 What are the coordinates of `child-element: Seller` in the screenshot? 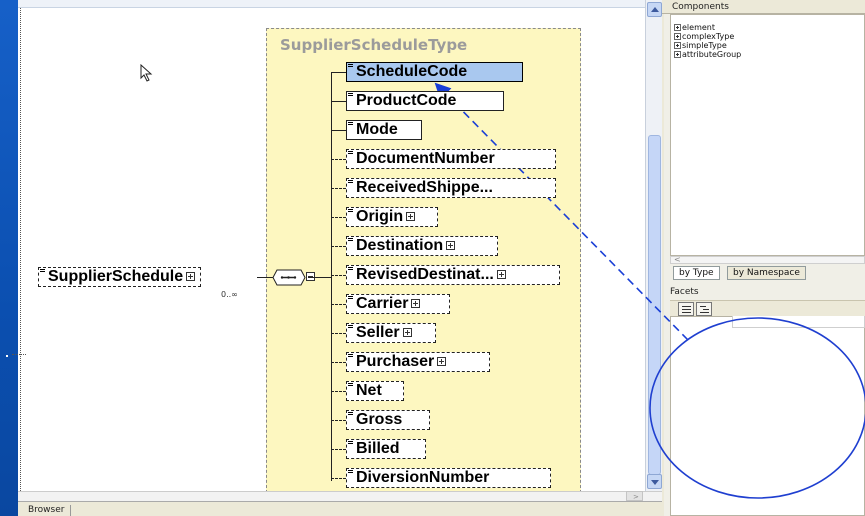 It's located at (391, 333).